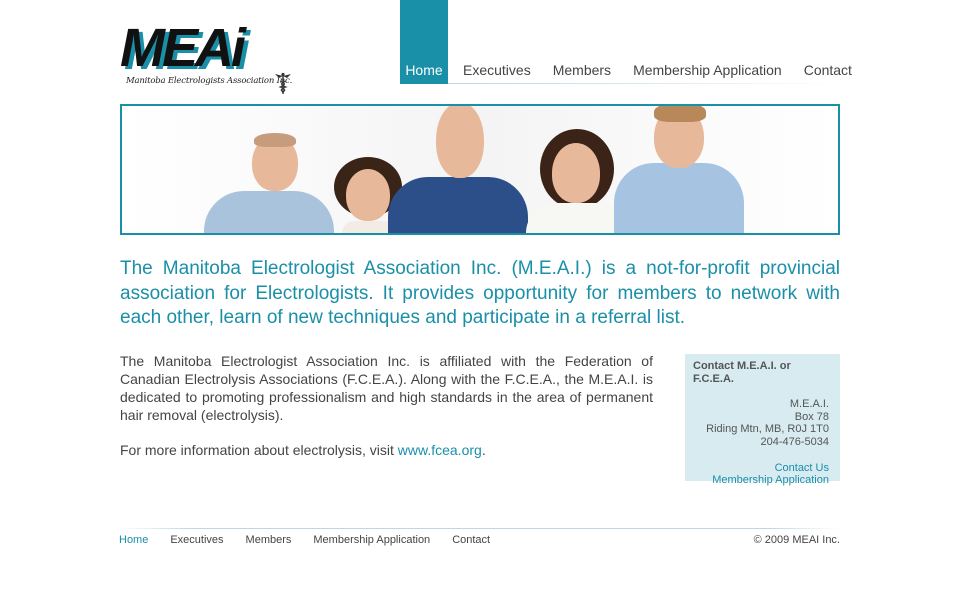  I want to click on copyright: © 2009 MEAI Inc., so click(796, 540).